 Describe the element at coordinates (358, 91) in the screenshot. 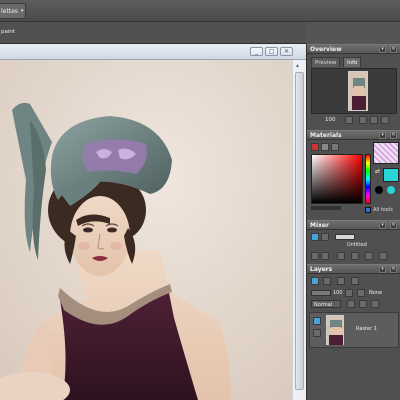

I see `overview-thumbnail` at that location.